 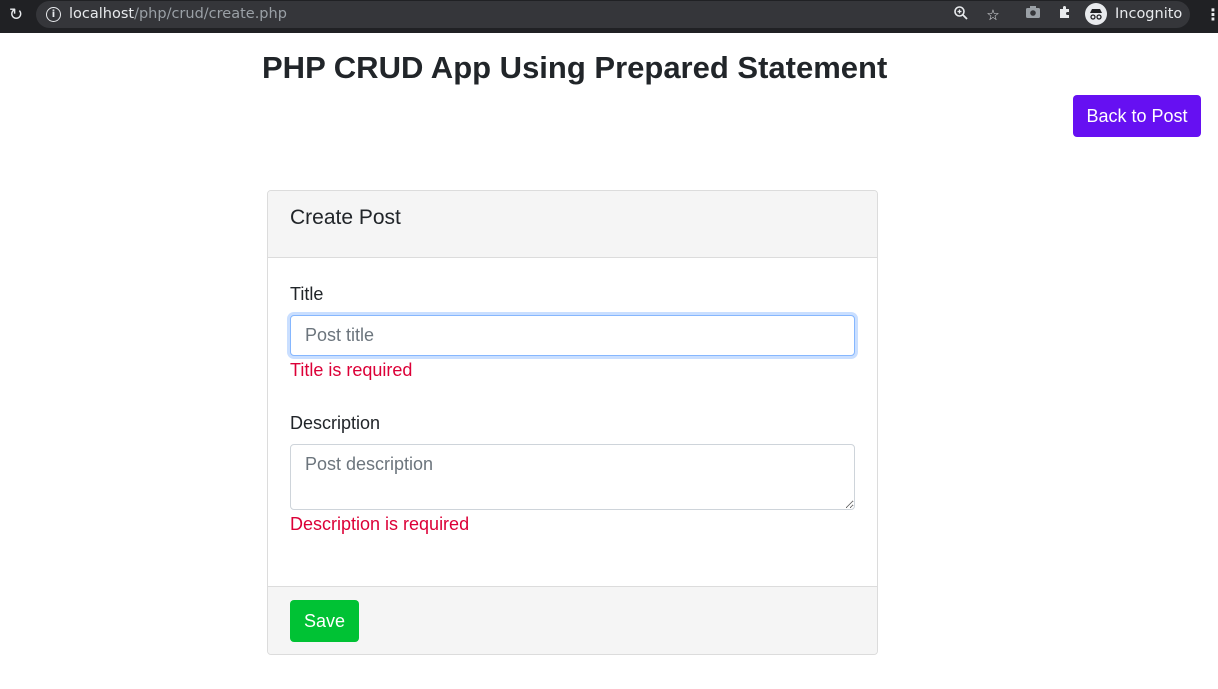 I want to click on star-icon: ☆, so click(x=993, y=15).